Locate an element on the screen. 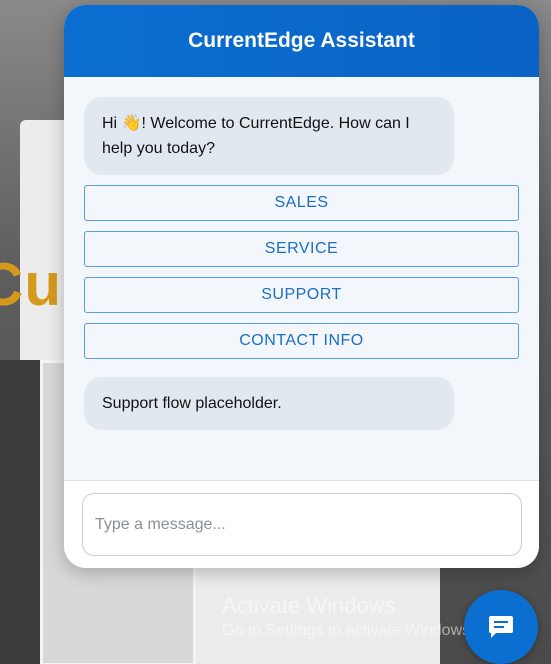  watermark-title: Activate Windows is located at coordinates (309, 605).